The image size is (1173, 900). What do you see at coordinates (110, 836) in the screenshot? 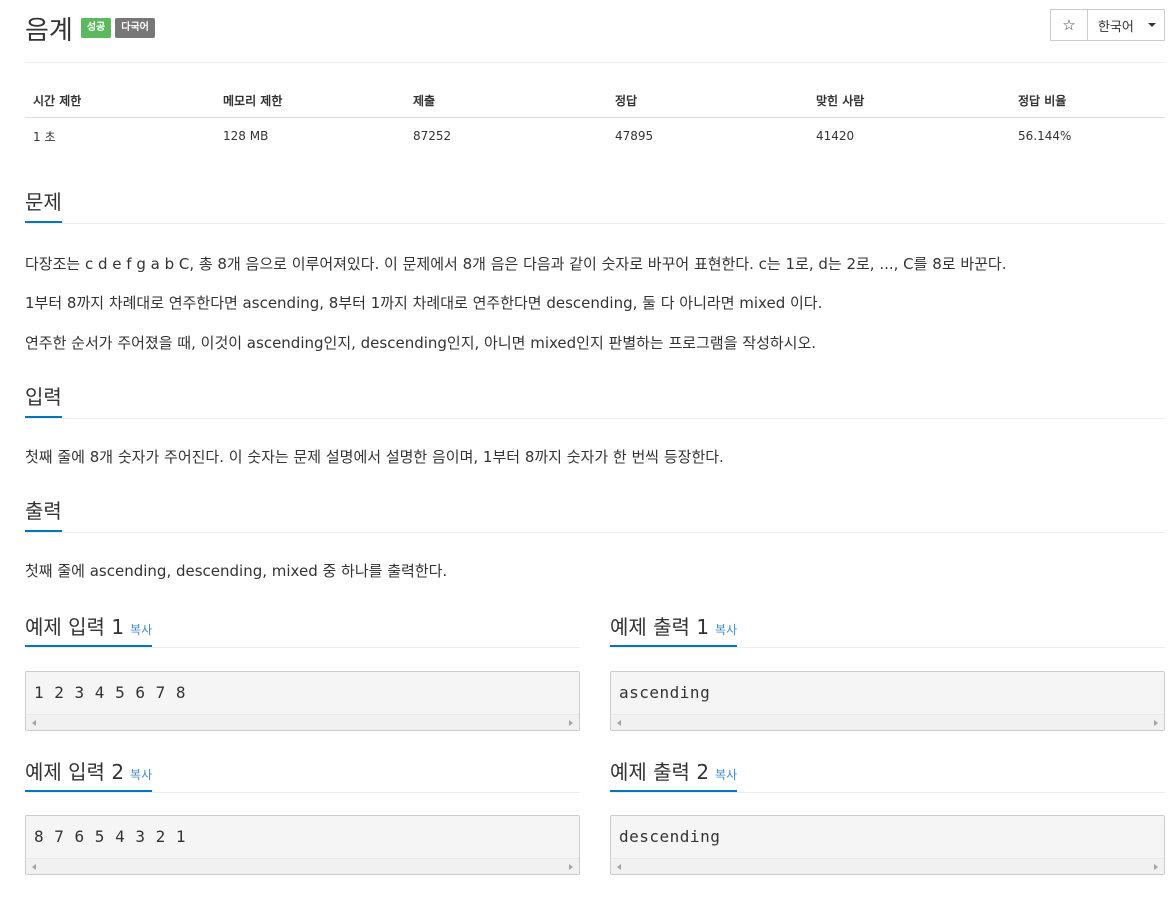
I see `example-input-2-code: 8 7 6 5 4 3 2 1` at bounding box center [110, 836].